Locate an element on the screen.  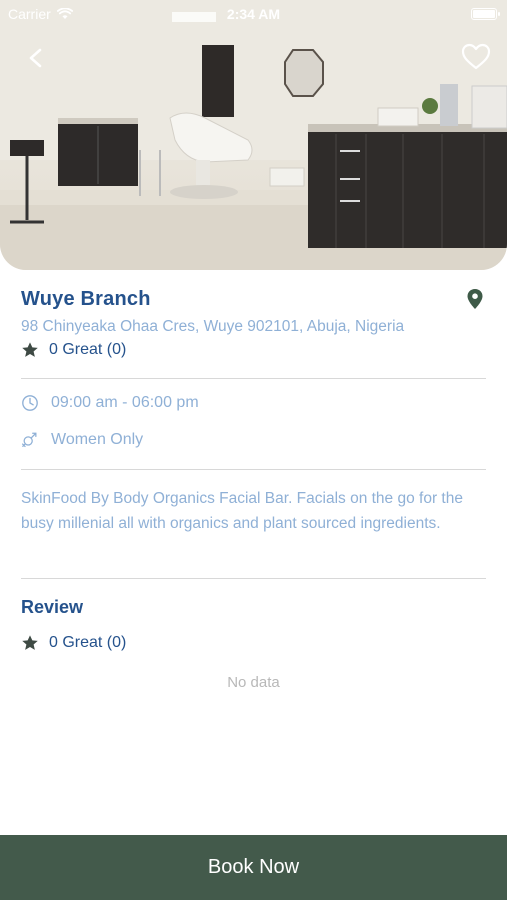
status-time: 2:34 AM is located at coordinates (253, 14).